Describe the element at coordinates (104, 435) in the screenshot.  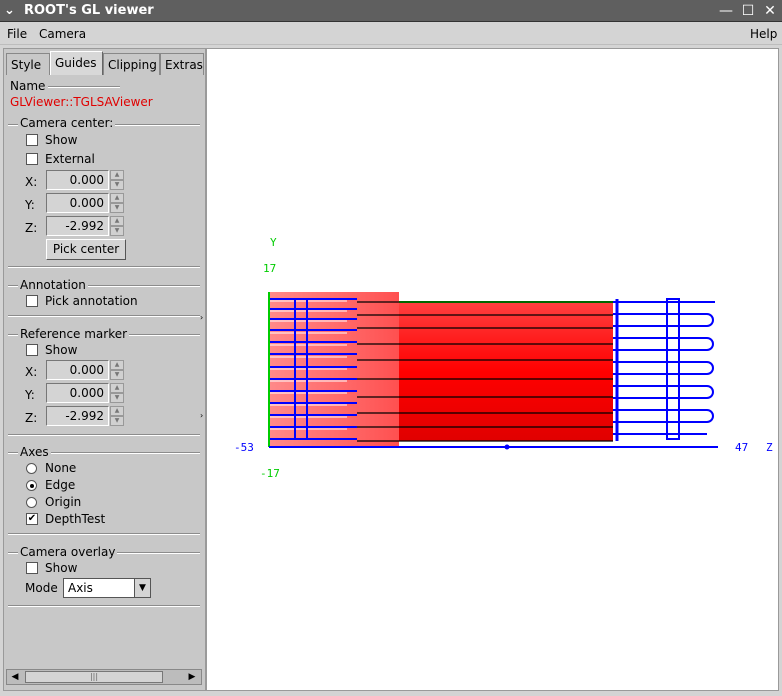
I see `reference-marker-frame-bottom` at that location.